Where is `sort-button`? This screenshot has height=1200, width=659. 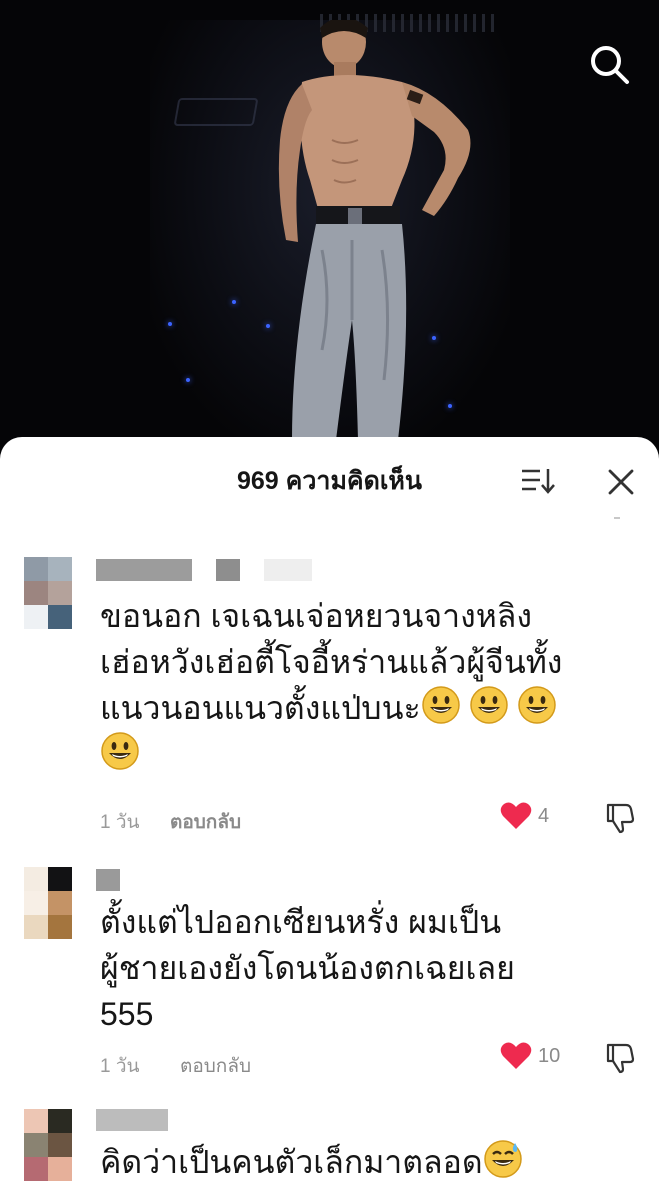
sort-button is located at coordinates (538, 481).